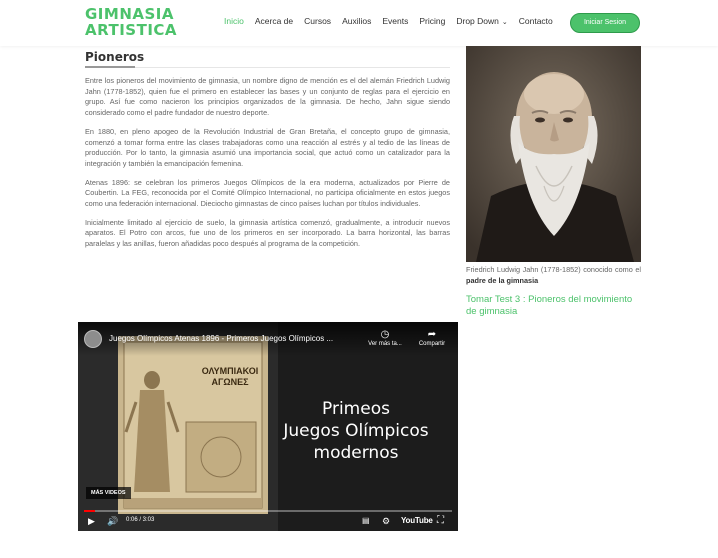 Image resolution: width=718 pixels, height=558 pixels. I want to click on video-progress-bar, so click(268, 511).